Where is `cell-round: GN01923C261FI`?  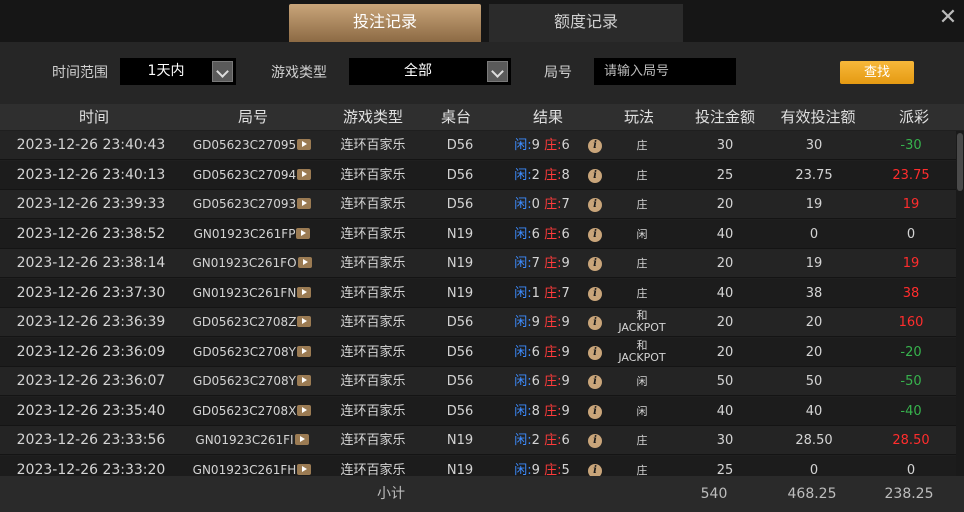
cell-round: GN01923C261FI is located at coordinates (252, 440).